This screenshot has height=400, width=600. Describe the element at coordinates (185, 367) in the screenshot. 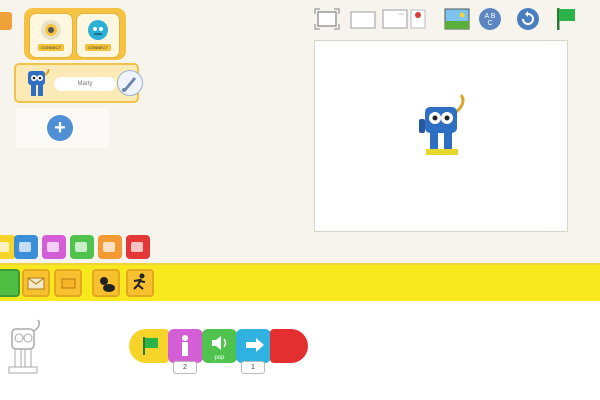

I see `jump-param: 2` at that location.